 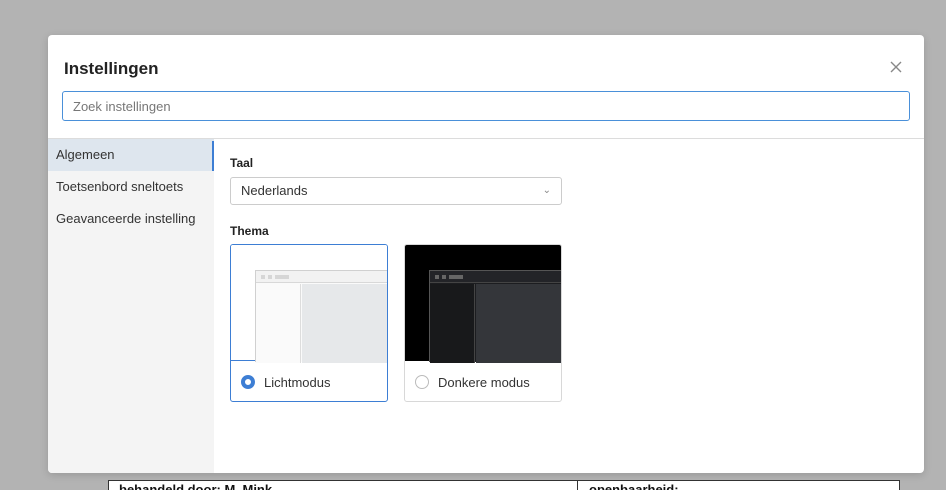 What do you see at coordinates (242, 163) in the screenshot?
I see `language-label: Taal` at bounding box center [242, 163].